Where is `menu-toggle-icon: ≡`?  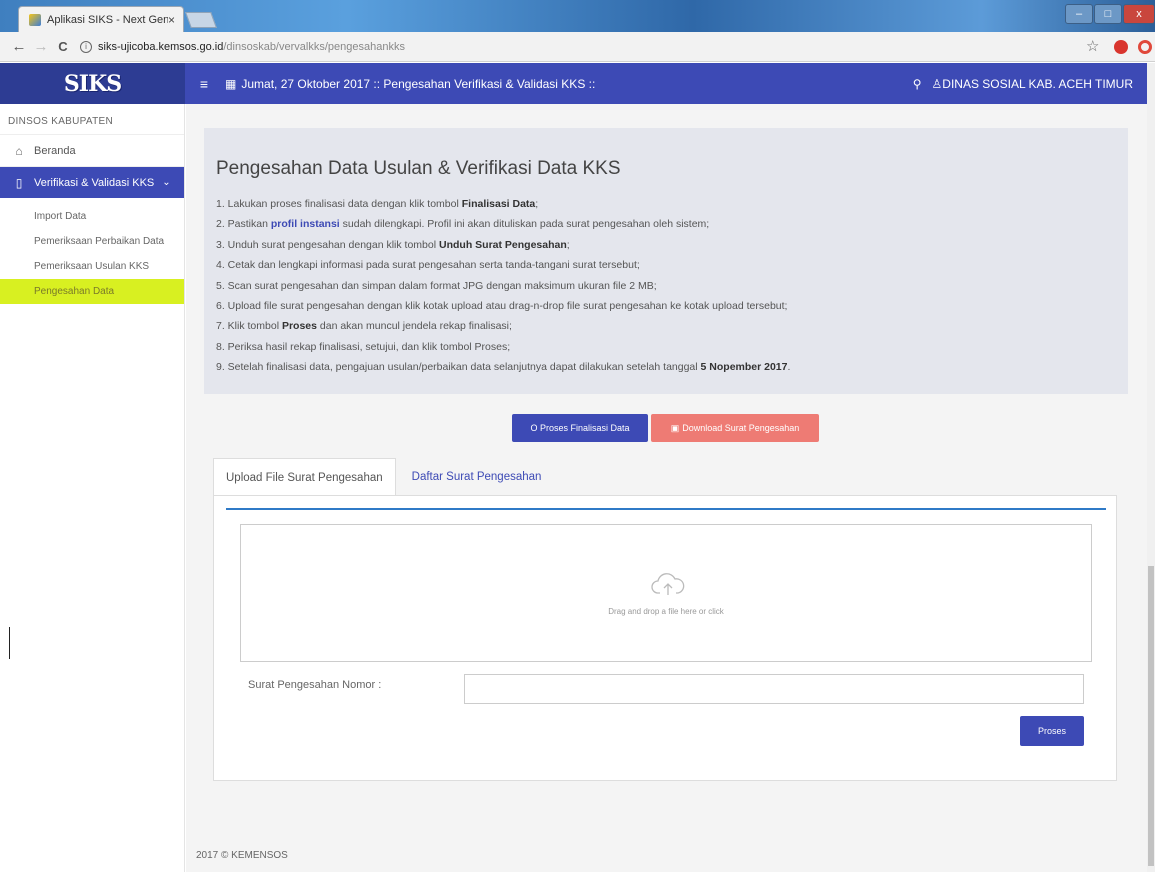
menu-toggle-icon: ≡ is located at coordinates (204, 84).